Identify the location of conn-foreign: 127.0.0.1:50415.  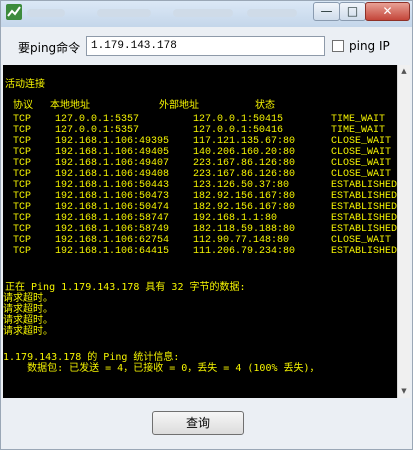
(238, 119).